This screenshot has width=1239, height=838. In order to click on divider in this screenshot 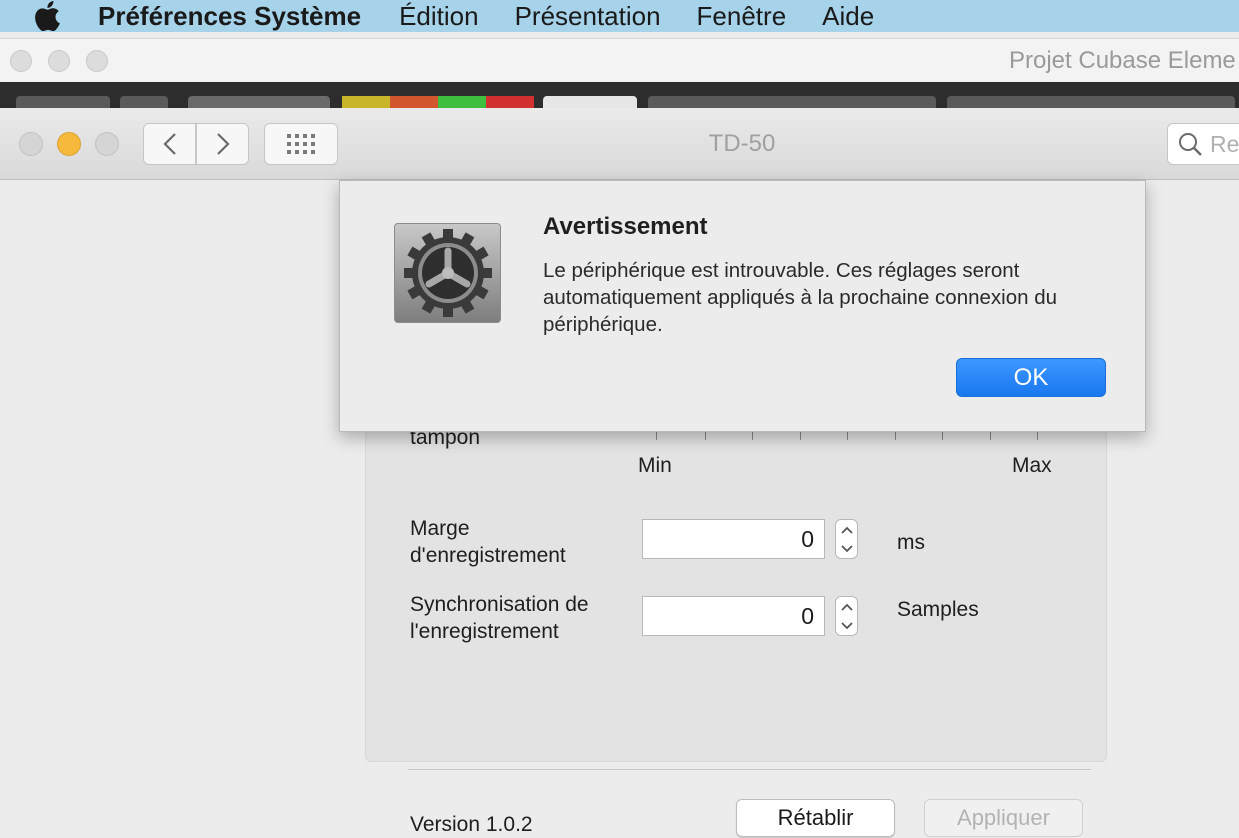, I will do `click(749, 769)`.